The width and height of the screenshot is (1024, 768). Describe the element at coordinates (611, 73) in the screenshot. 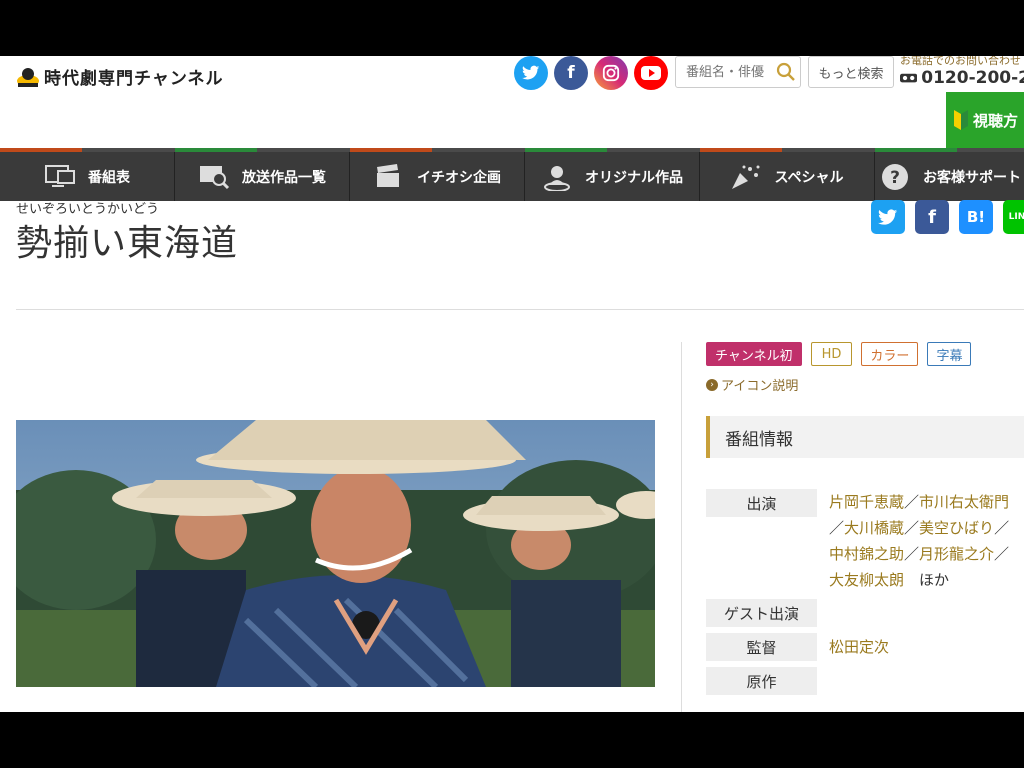

I see `instagram-icon` at that location.